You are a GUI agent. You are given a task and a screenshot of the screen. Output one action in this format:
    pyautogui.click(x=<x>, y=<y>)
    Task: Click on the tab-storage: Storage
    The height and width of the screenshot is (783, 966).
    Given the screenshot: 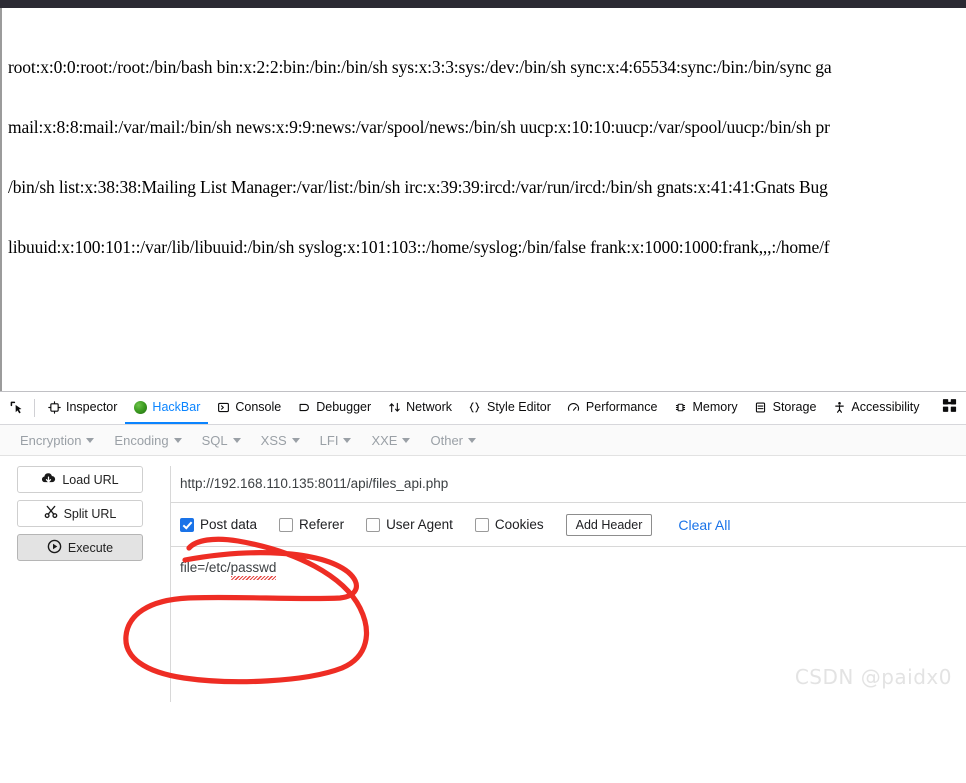 What is the action you would take?
    pyautogui.click(x=785, y=408)
    